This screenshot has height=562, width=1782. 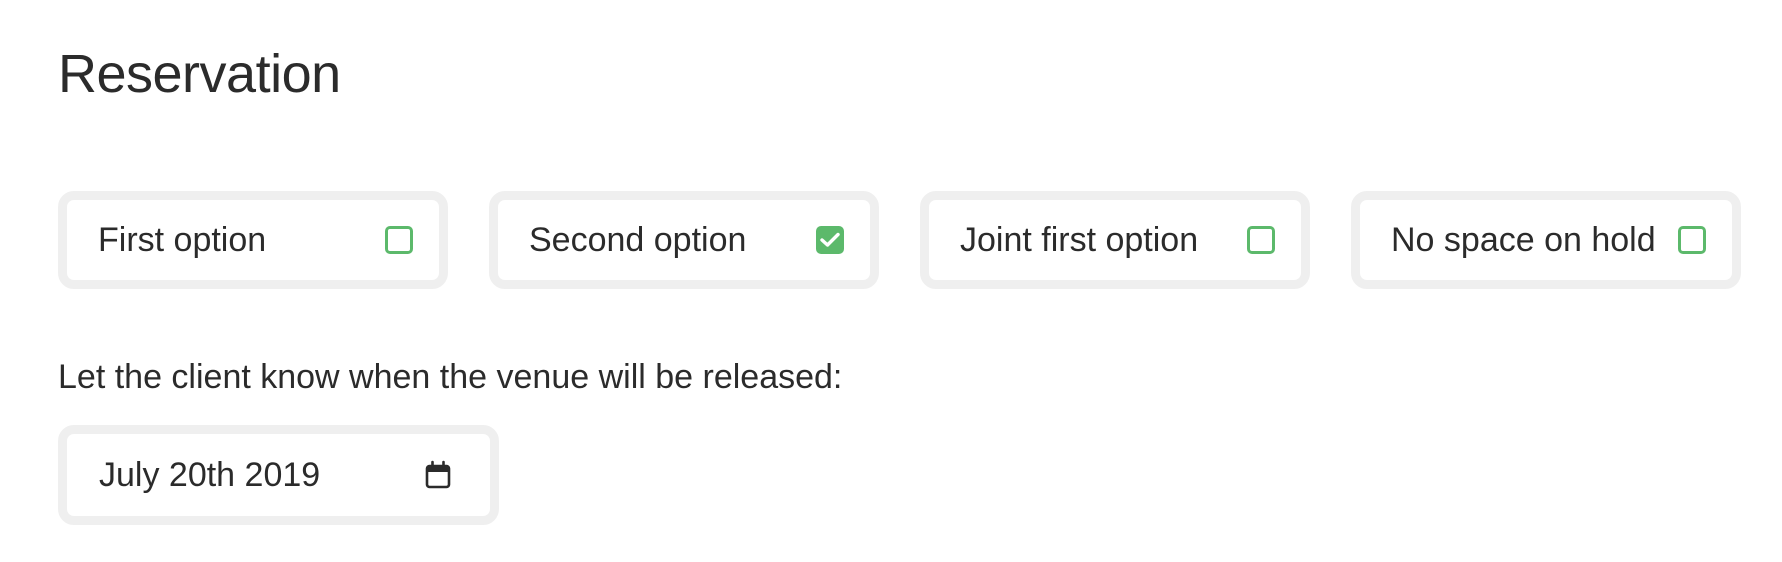 I want to click on release-date-input: July 20th 2019, so click(x=278, y=475).